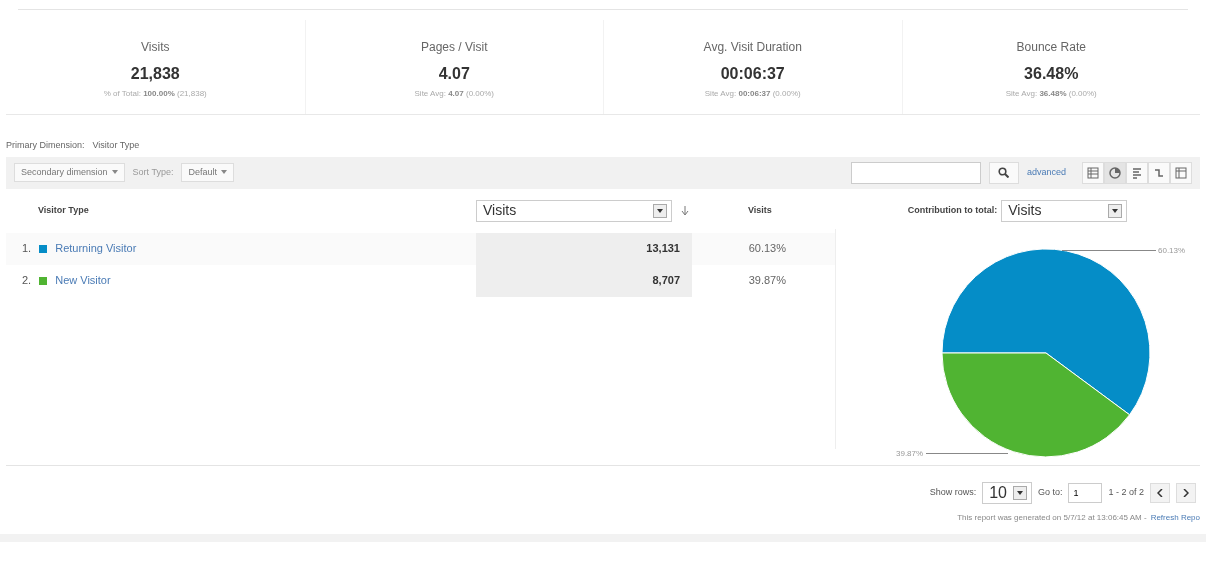 The image size is (1206, 575). What do you see at coordinates (1175, 517) in the screenshot?
I see `refresh-link: Refresh Repo` at bounding box center [1175, 517].